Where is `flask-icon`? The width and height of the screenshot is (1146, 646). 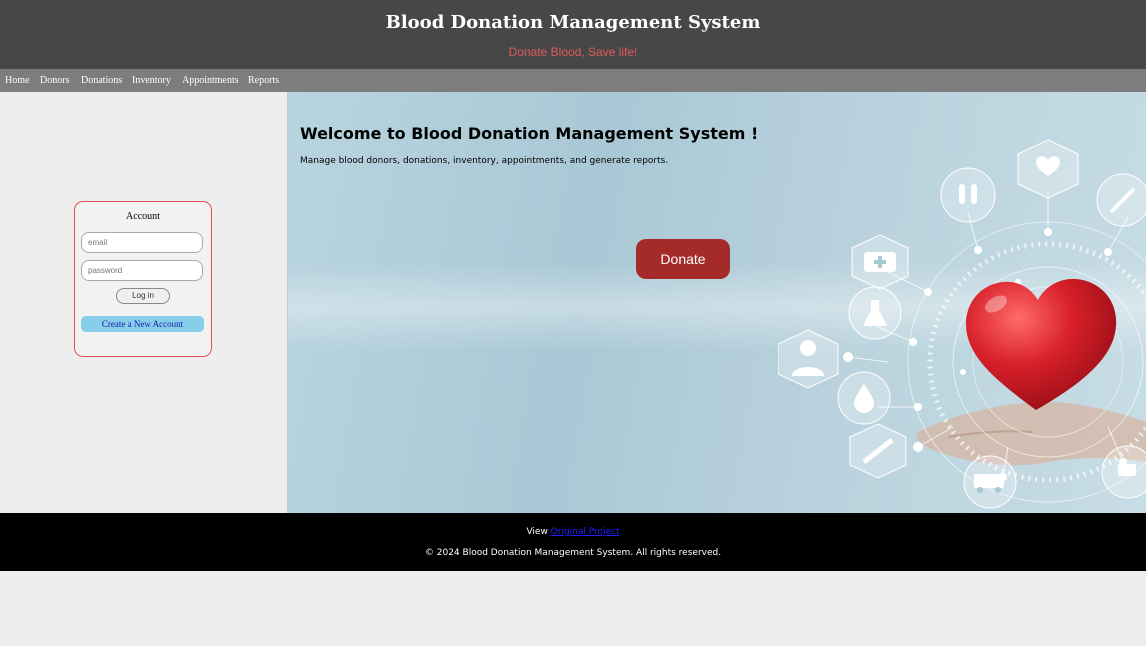
flask-icon is located at coordinates (875, 313).